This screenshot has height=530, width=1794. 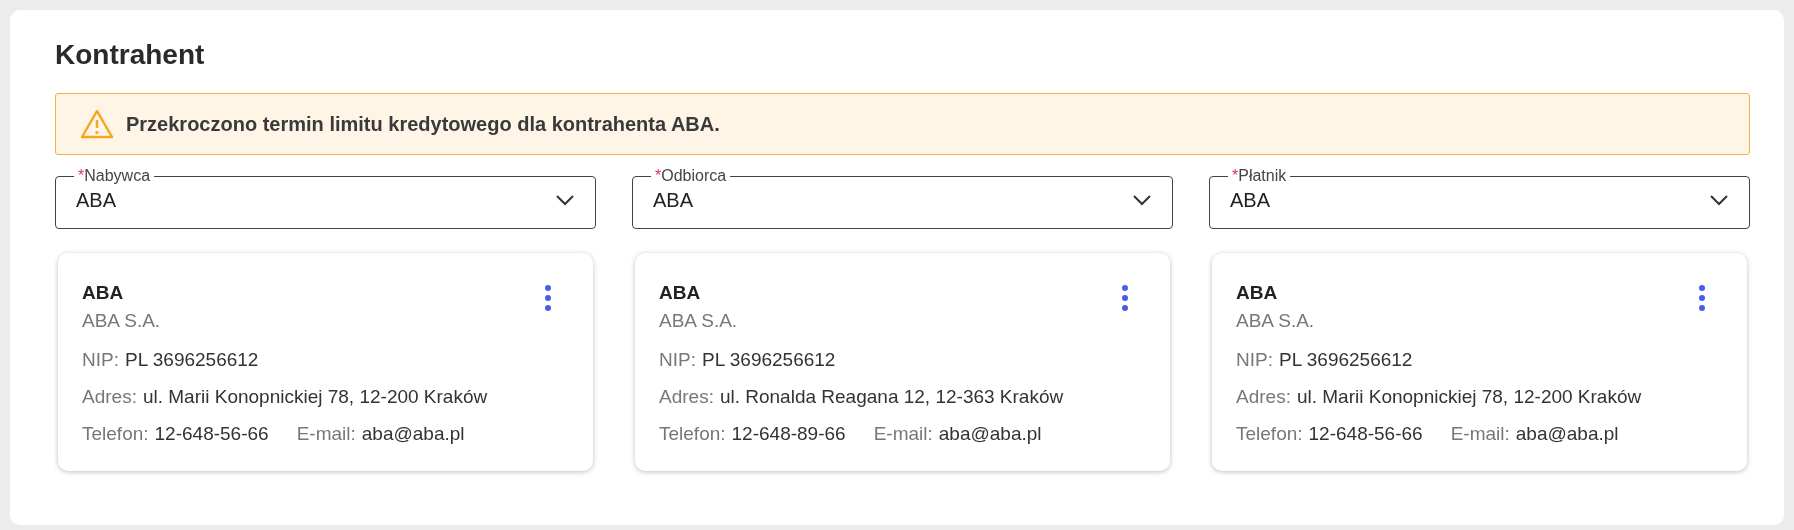 I want to click on field-label: *Płatnik, so click(x=1259, y=176).